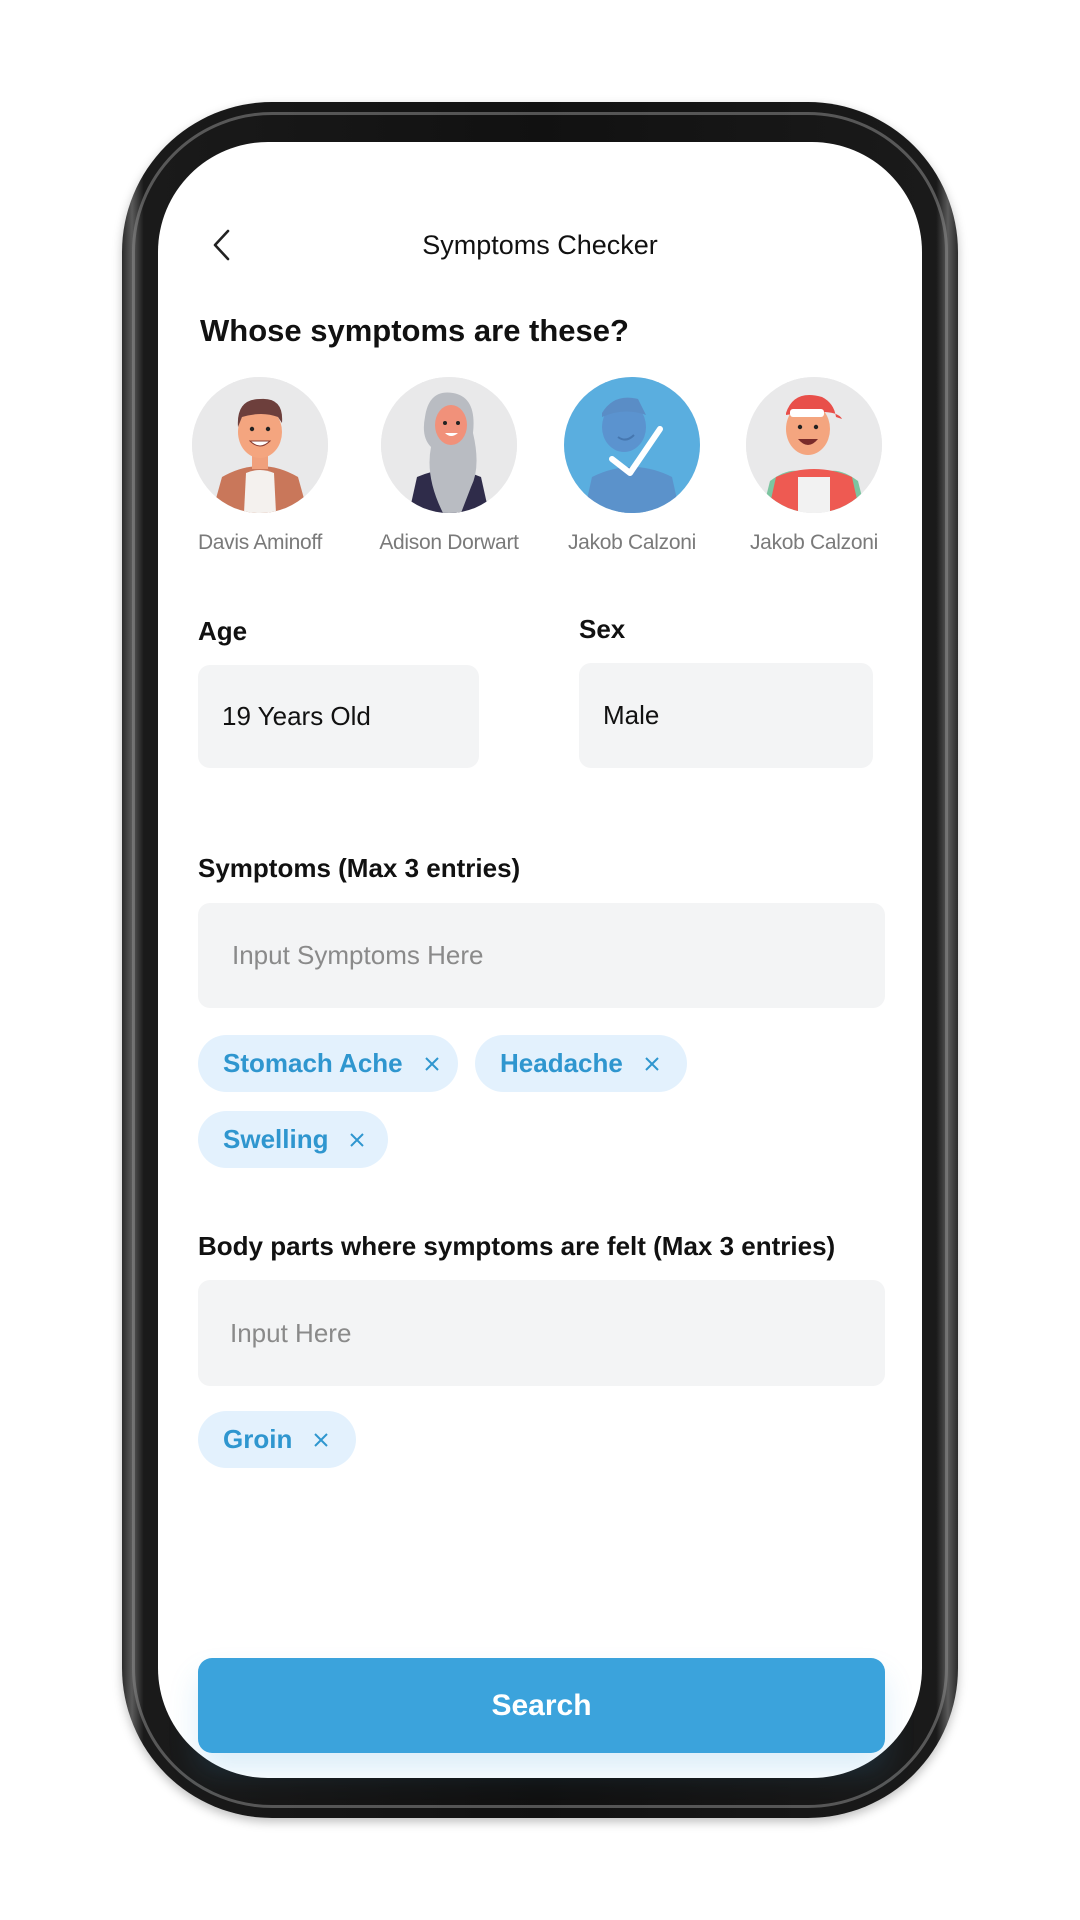  I want to click on profile-avatar-davis, so click(260, 445).